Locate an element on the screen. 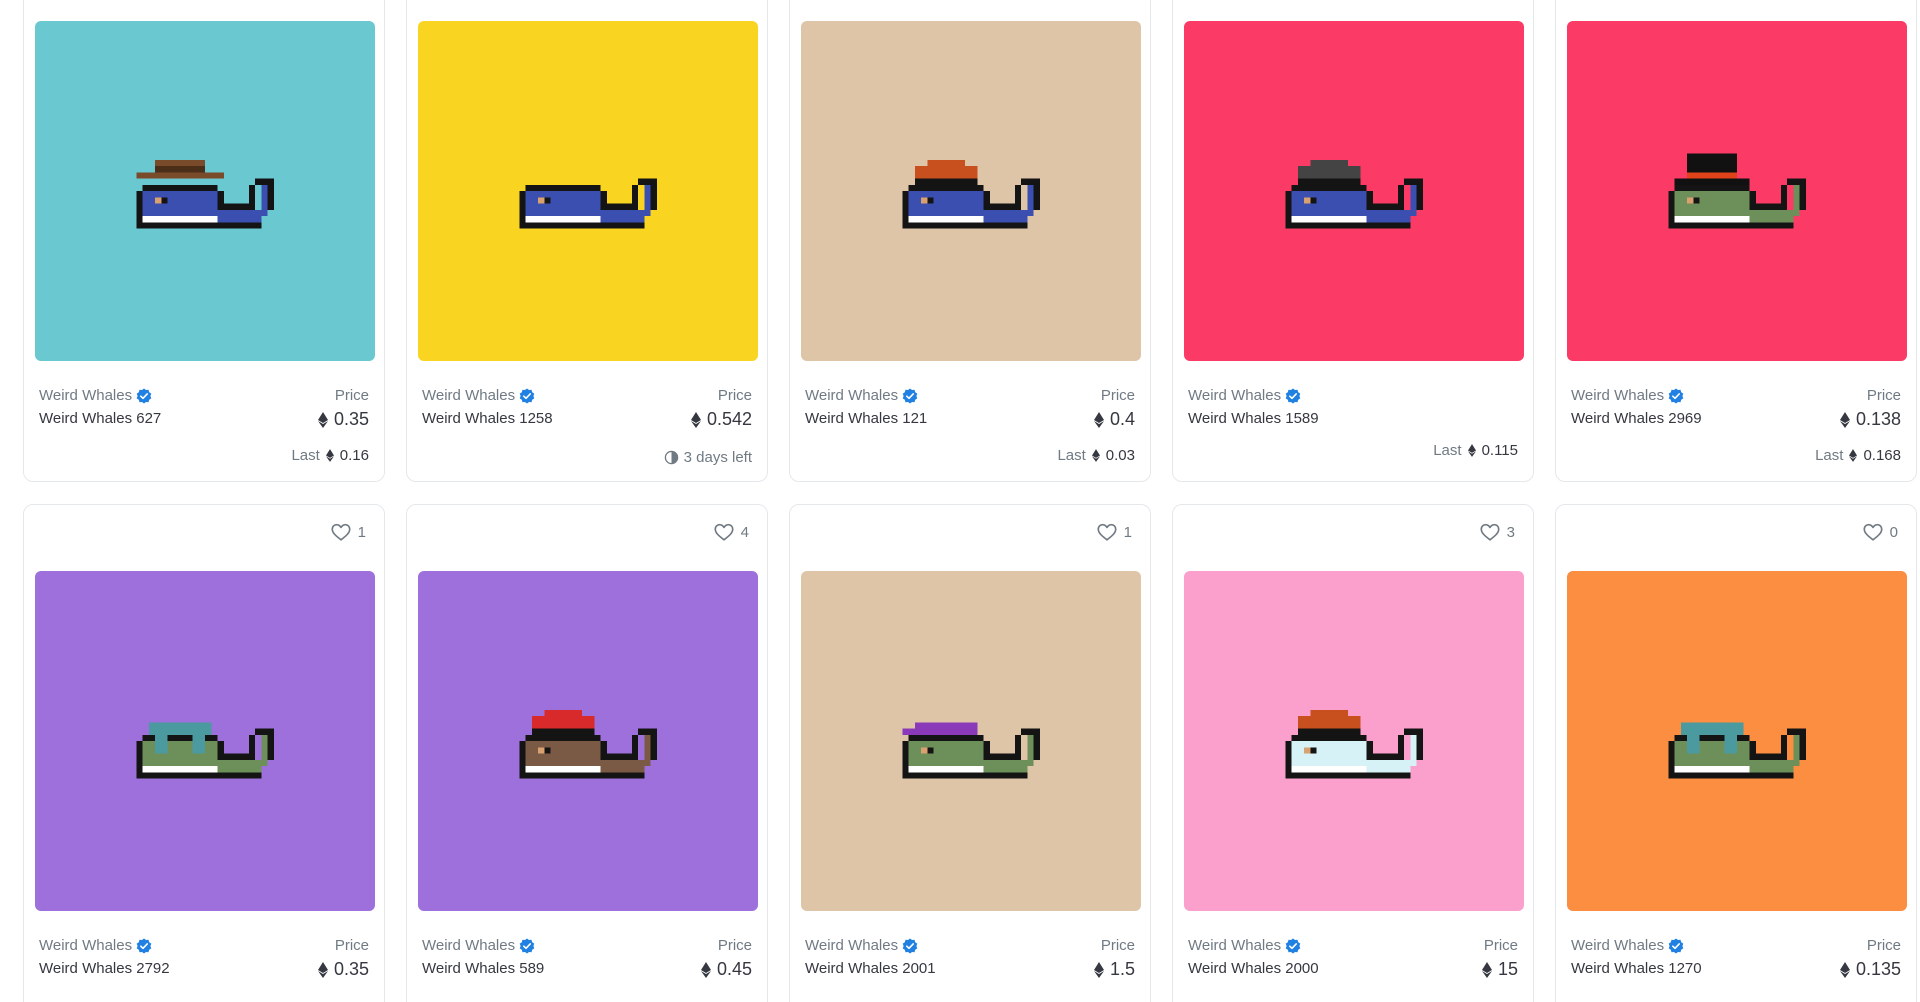 Image resolution: width=1920 pixels, height=1002 pixels. last-sale: Last 0.115 is located at coordinates (1475, 450).